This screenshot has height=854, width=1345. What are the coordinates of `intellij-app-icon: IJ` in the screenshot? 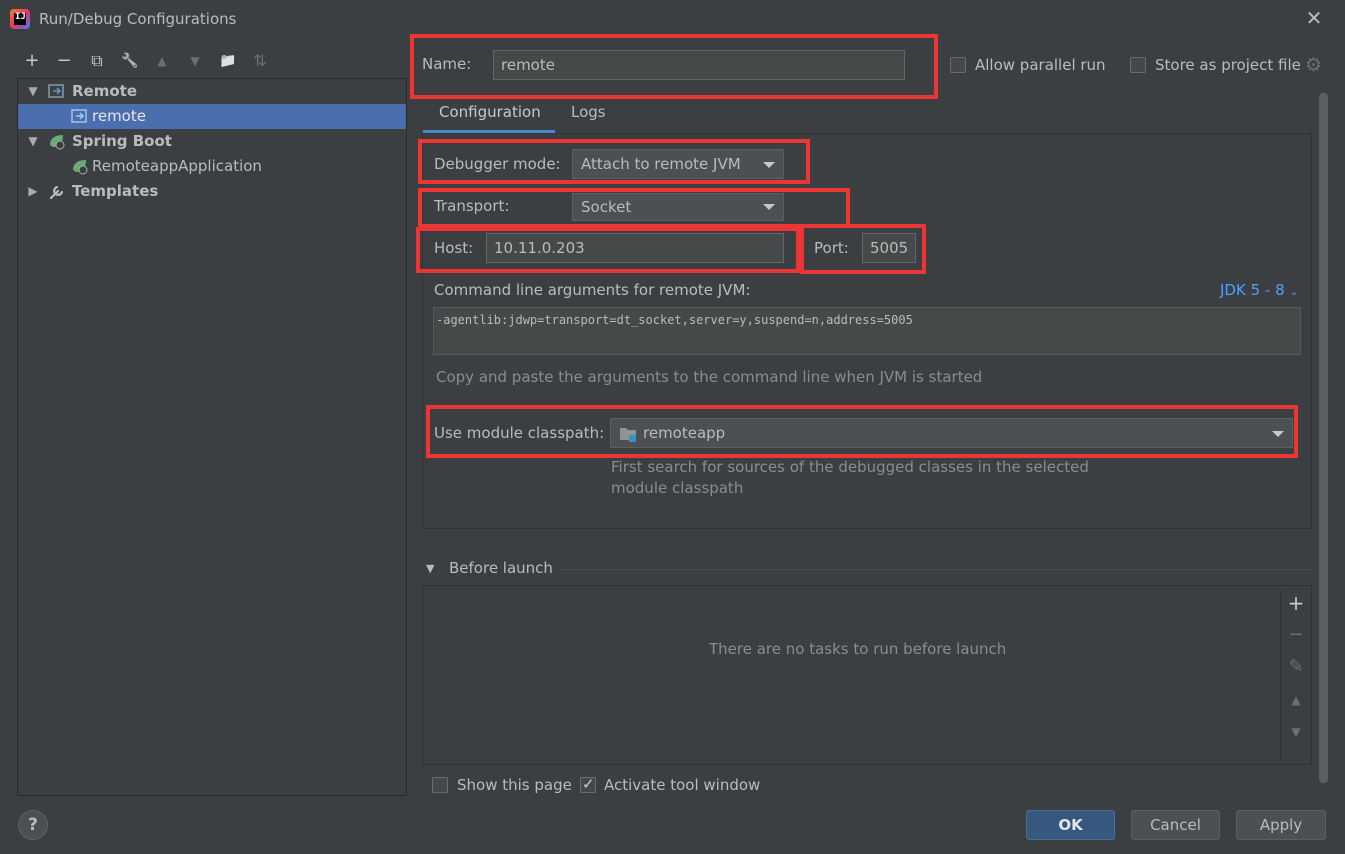 It's located at (20, 19).